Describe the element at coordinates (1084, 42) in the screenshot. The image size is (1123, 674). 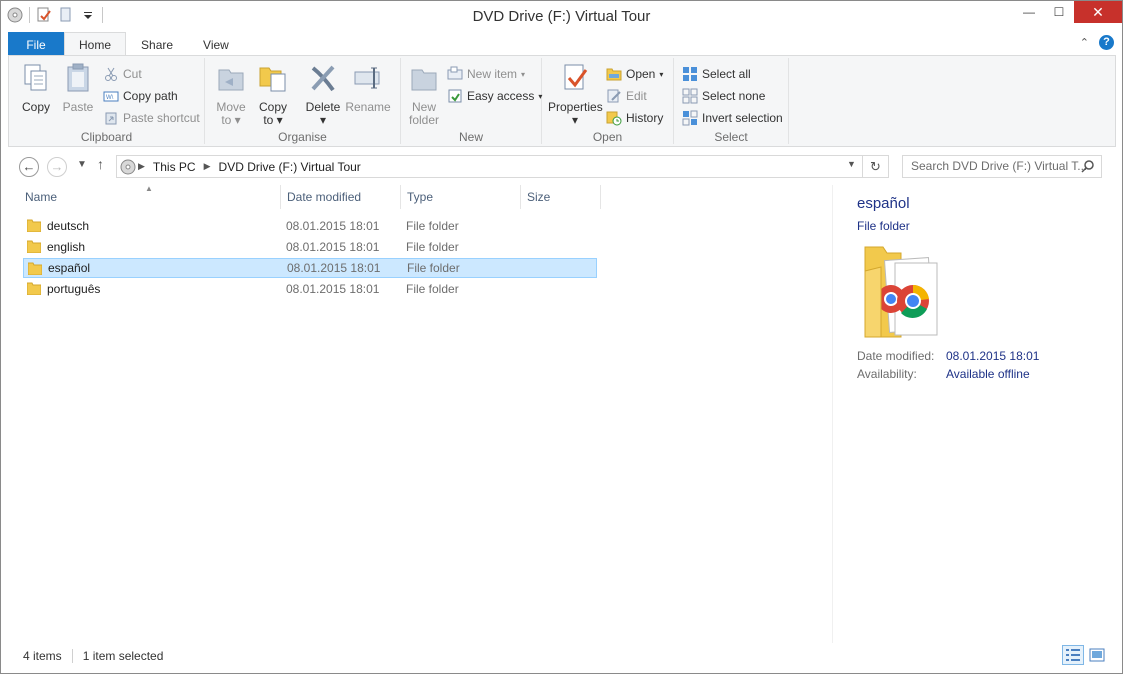
I see `collapse-ribbon-icon: ⌃` at that location.